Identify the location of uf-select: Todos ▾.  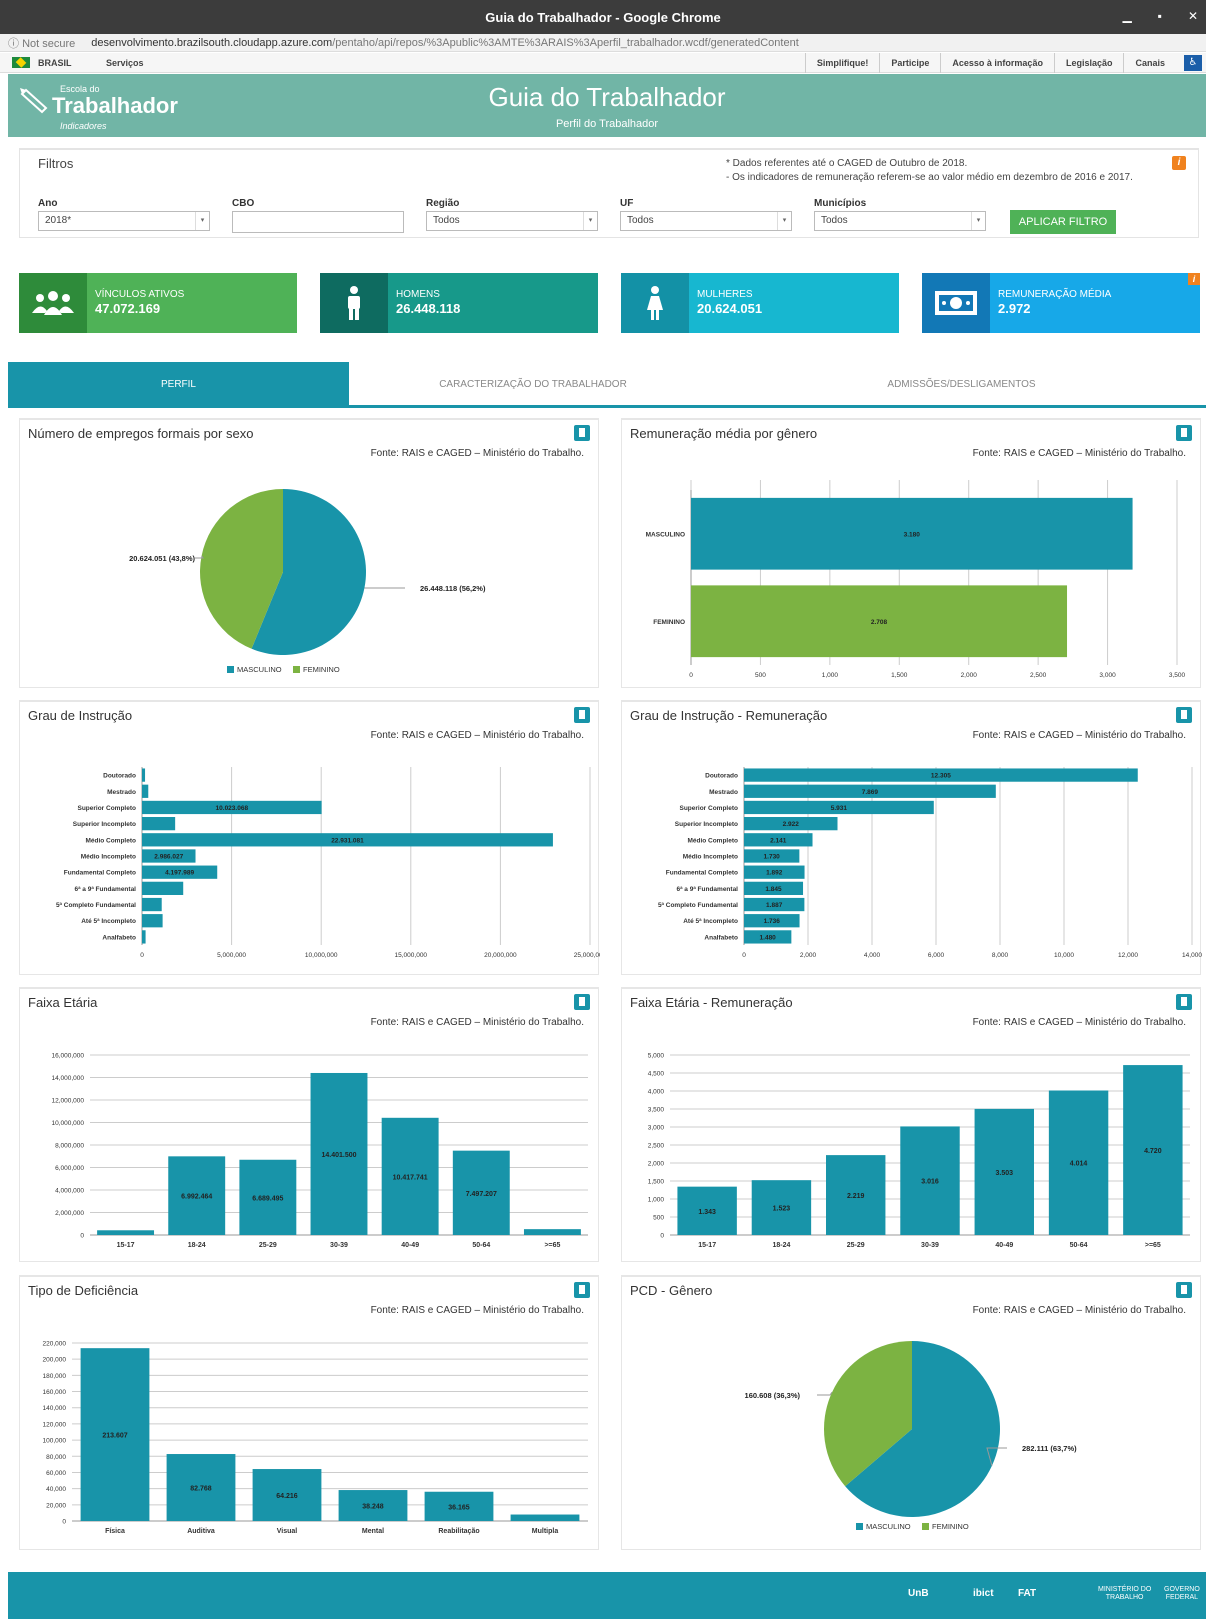
(706, 221).